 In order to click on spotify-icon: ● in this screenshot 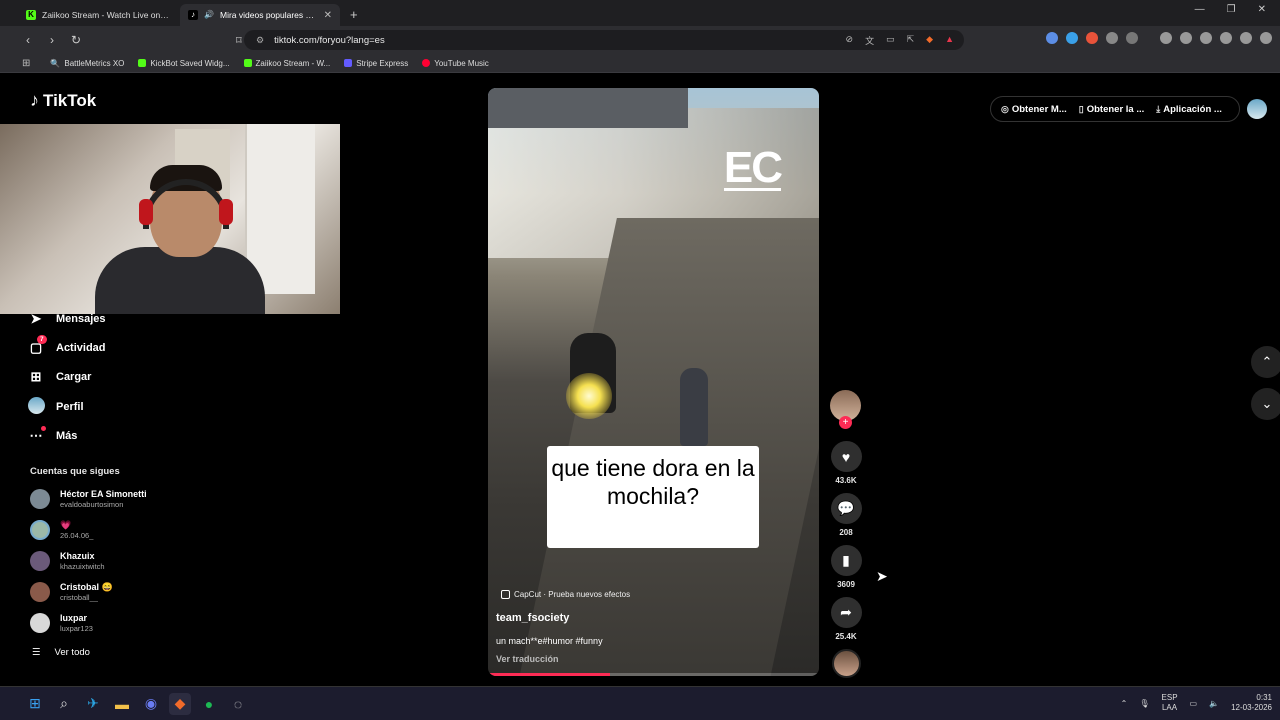, I will do `click(209, 704)`.